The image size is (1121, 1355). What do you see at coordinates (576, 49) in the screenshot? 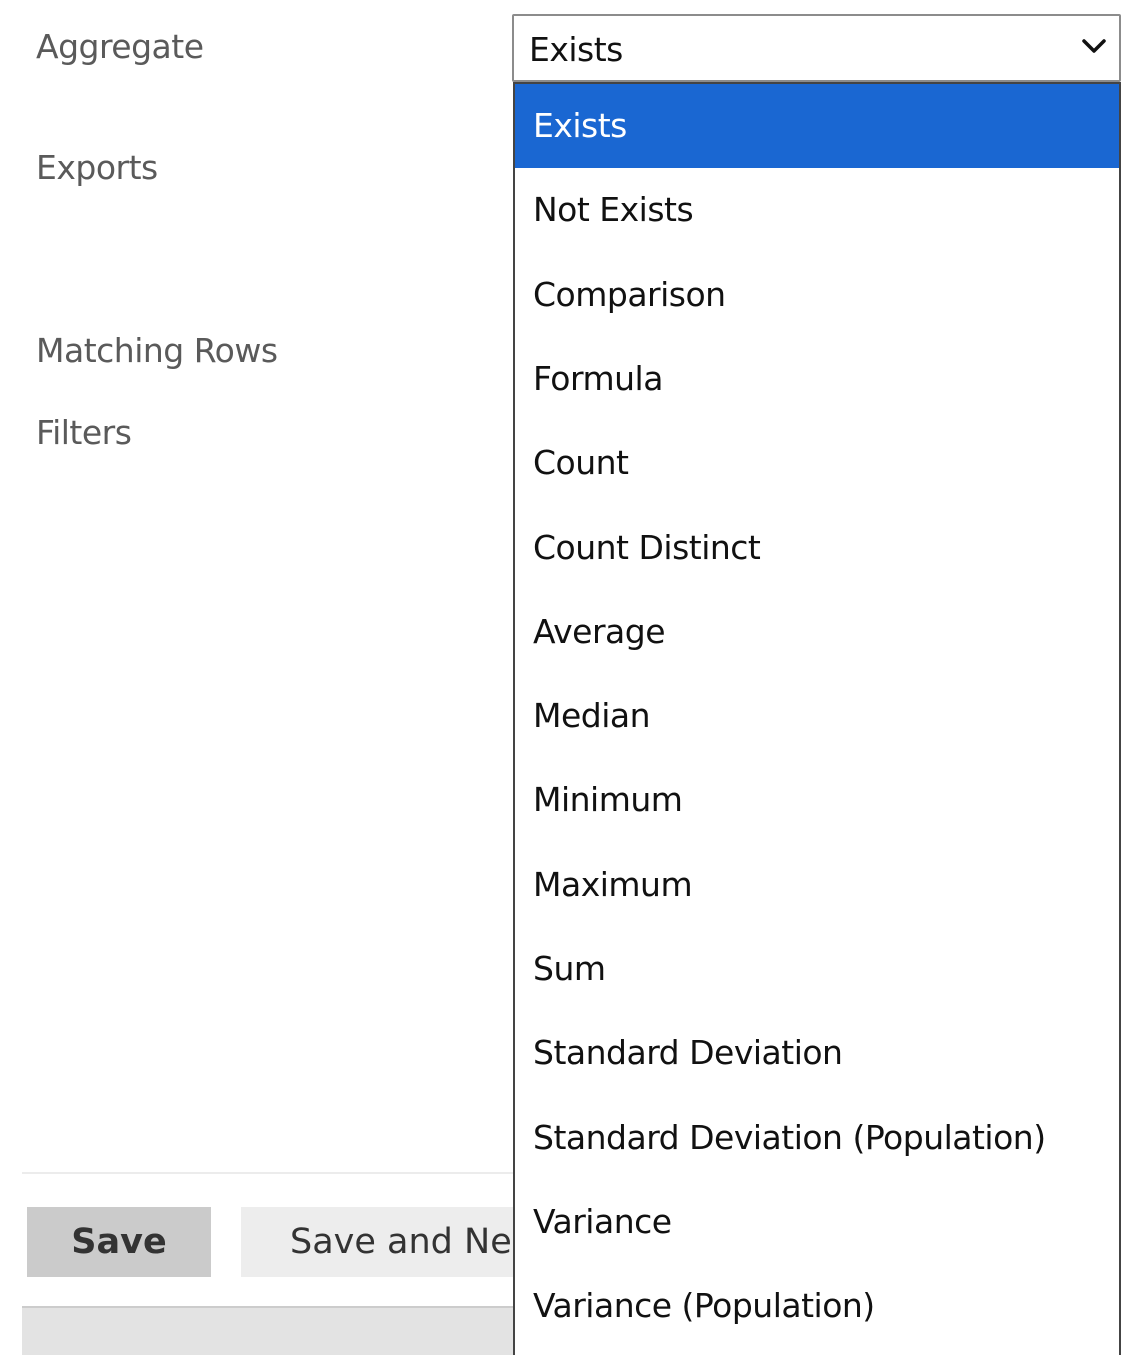
I see `aggregate-select-value: Exists` at bounding box center [576, 49].